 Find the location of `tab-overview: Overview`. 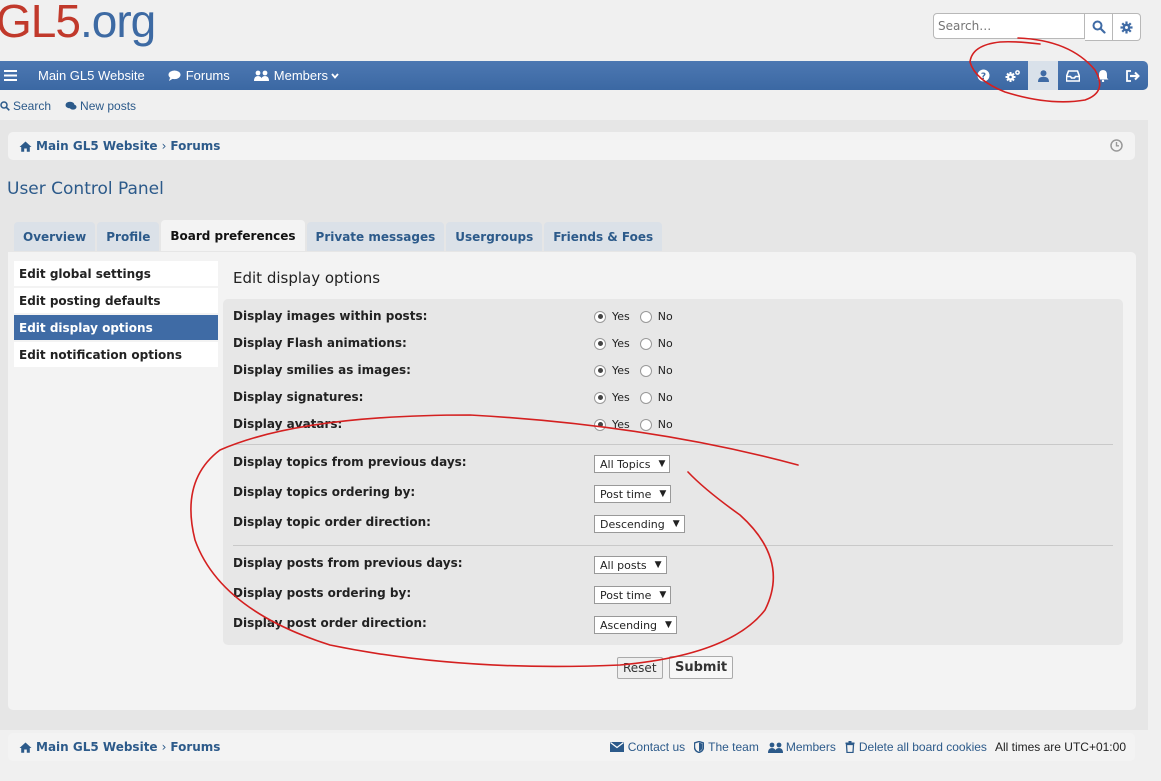

tab-overview: Overview is located at coordinates (55, 236).